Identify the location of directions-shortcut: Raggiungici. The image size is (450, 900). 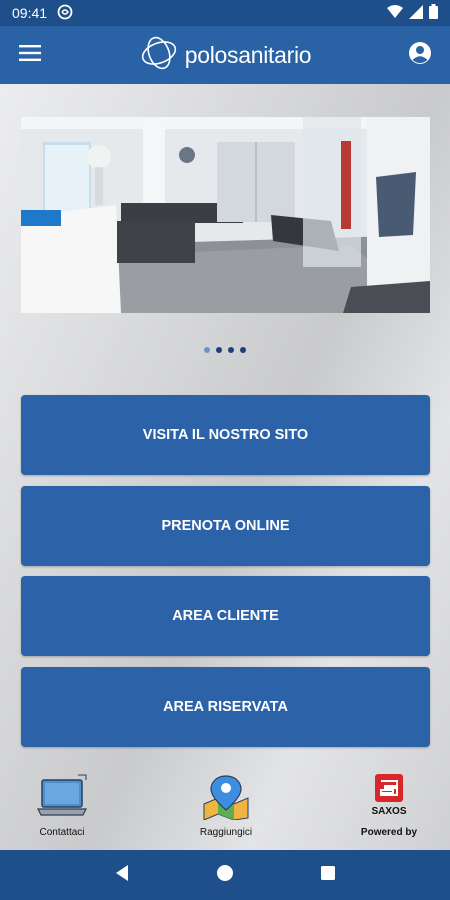
(226, 806).